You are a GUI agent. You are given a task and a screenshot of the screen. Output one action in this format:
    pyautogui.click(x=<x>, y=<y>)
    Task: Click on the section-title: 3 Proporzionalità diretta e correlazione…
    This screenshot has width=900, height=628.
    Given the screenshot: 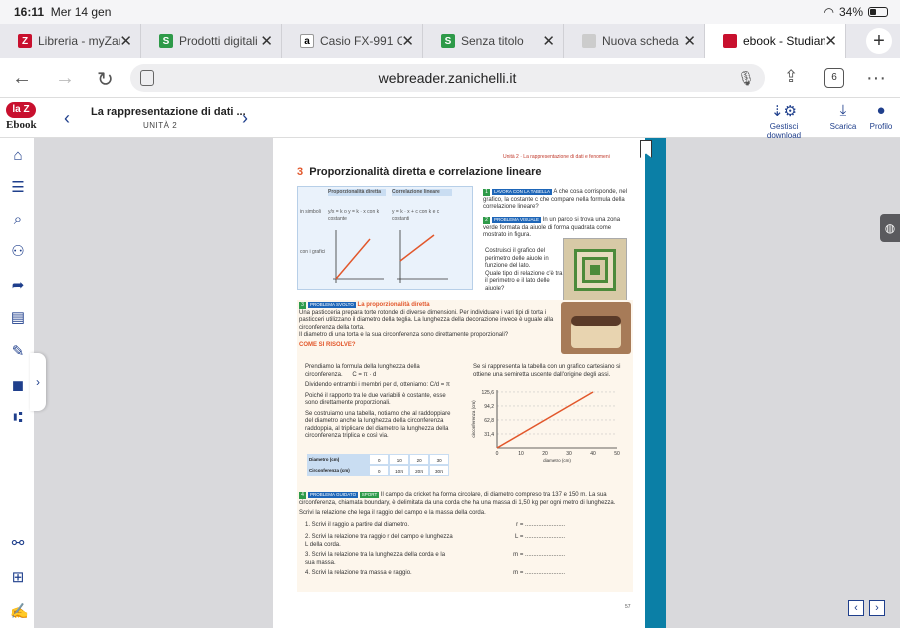 What is the action you would take?
    pyautogui.click(x=419, y=172)
    